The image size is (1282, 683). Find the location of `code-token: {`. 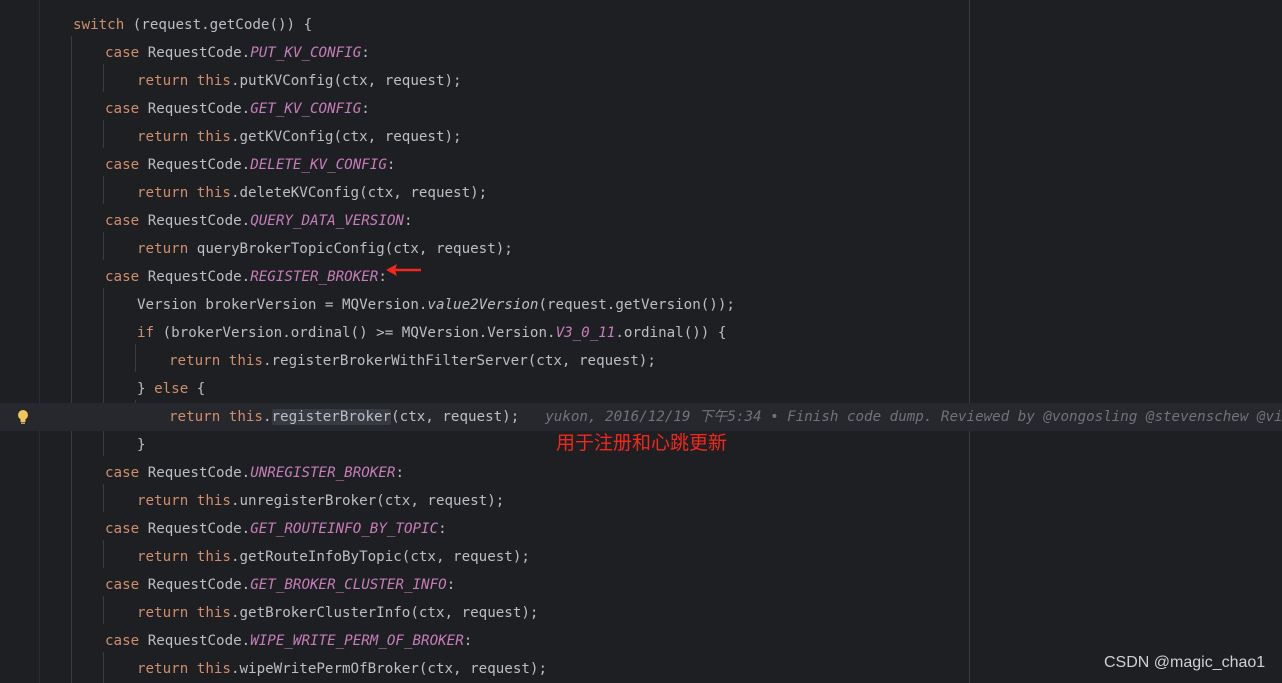

code-token: { is located at coordinates (197, 389).